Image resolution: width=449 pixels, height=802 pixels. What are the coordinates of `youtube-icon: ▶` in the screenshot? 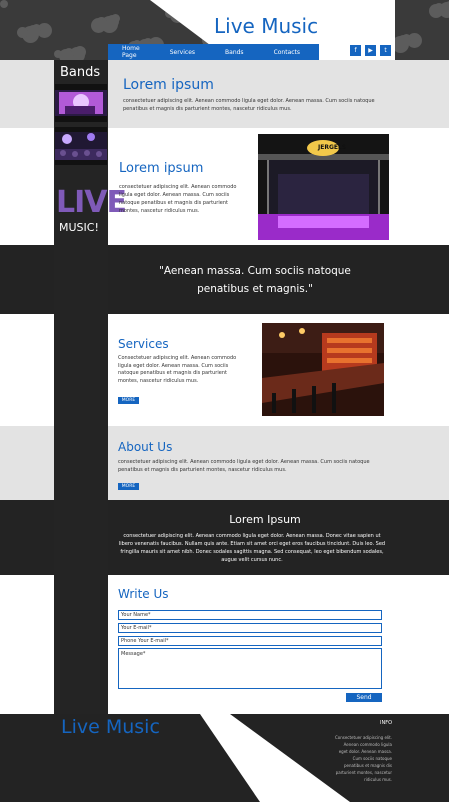 It's located at (370, 50).